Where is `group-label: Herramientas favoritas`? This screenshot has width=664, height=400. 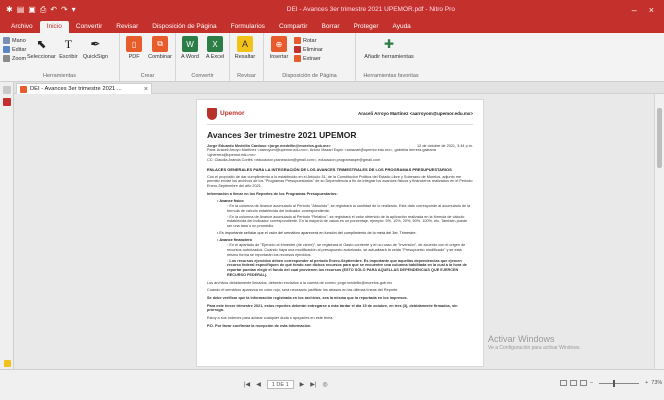
group-label: Herramientas favoritas is located at coordinates (391, 76).